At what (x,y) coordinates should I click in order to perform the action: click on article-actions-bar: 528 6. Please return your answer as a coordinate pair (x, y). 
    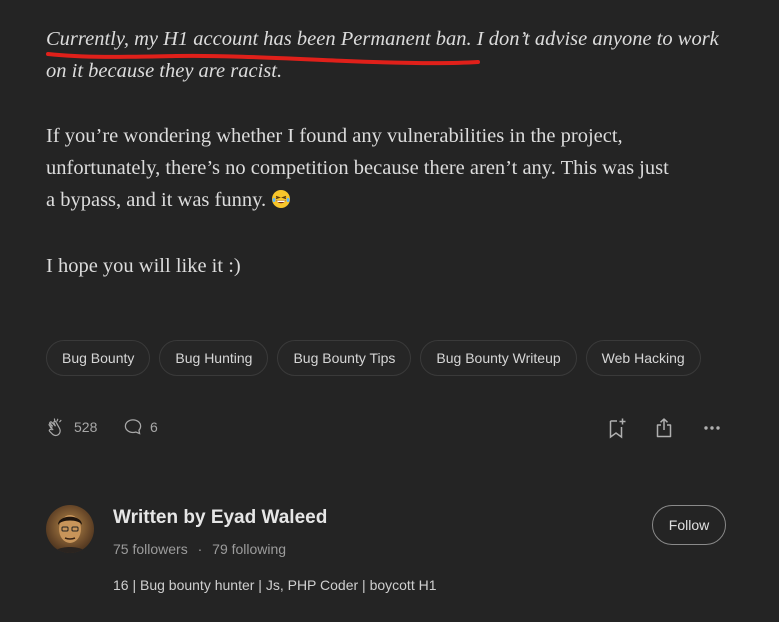
    Looking at the image, I should click on (386, 430).